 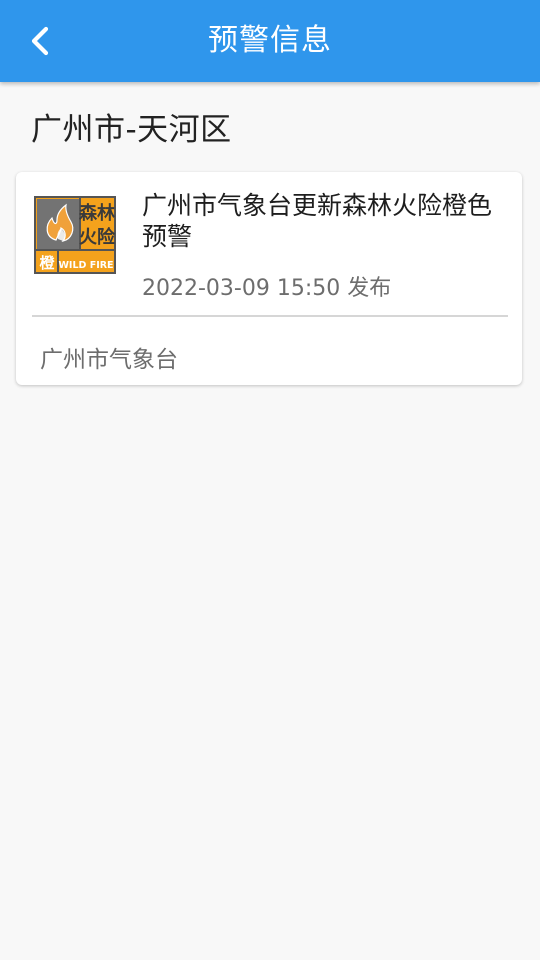 I want to click on warning-source: 广州市气象台, so click(x=109, y=360).